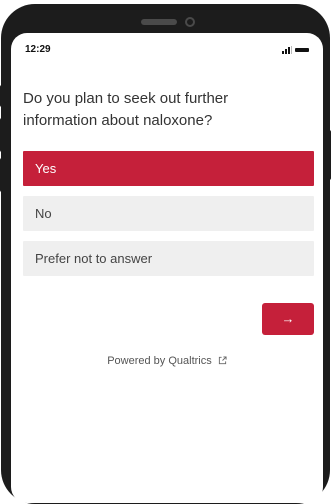 The height and width of the screenshot is (504, 331). What do you see at coordinates (222, 360) in the screenshot?
I see `external-link-icon` at bounding box center [222, 360].